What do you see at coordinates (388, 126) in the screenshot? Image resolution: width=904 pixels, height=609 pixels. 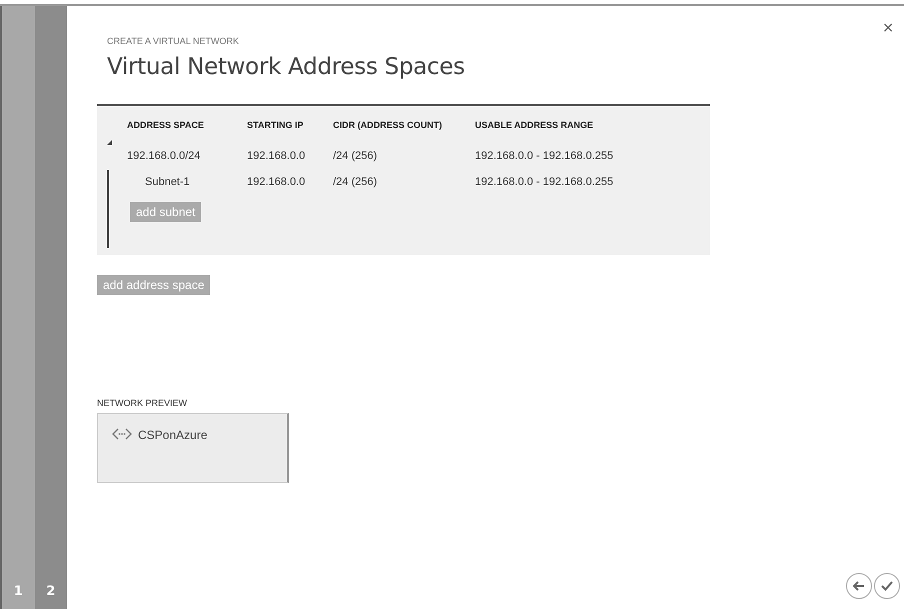 I see `column-header: CIDR (ADDRESS COUNT)` at bounding box center [388, 126].